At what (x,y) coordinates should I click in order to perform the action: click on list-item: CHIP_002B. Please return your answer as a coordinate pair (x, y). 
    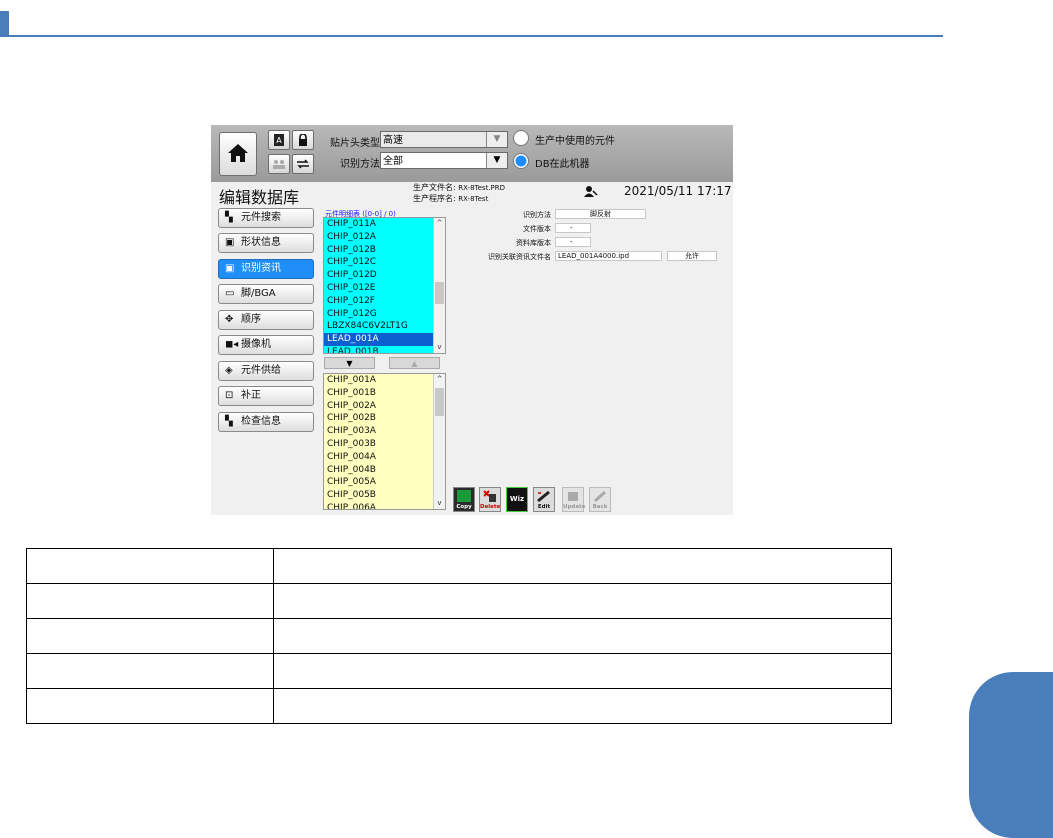
    Looking at the image, I should click on (384, 418).